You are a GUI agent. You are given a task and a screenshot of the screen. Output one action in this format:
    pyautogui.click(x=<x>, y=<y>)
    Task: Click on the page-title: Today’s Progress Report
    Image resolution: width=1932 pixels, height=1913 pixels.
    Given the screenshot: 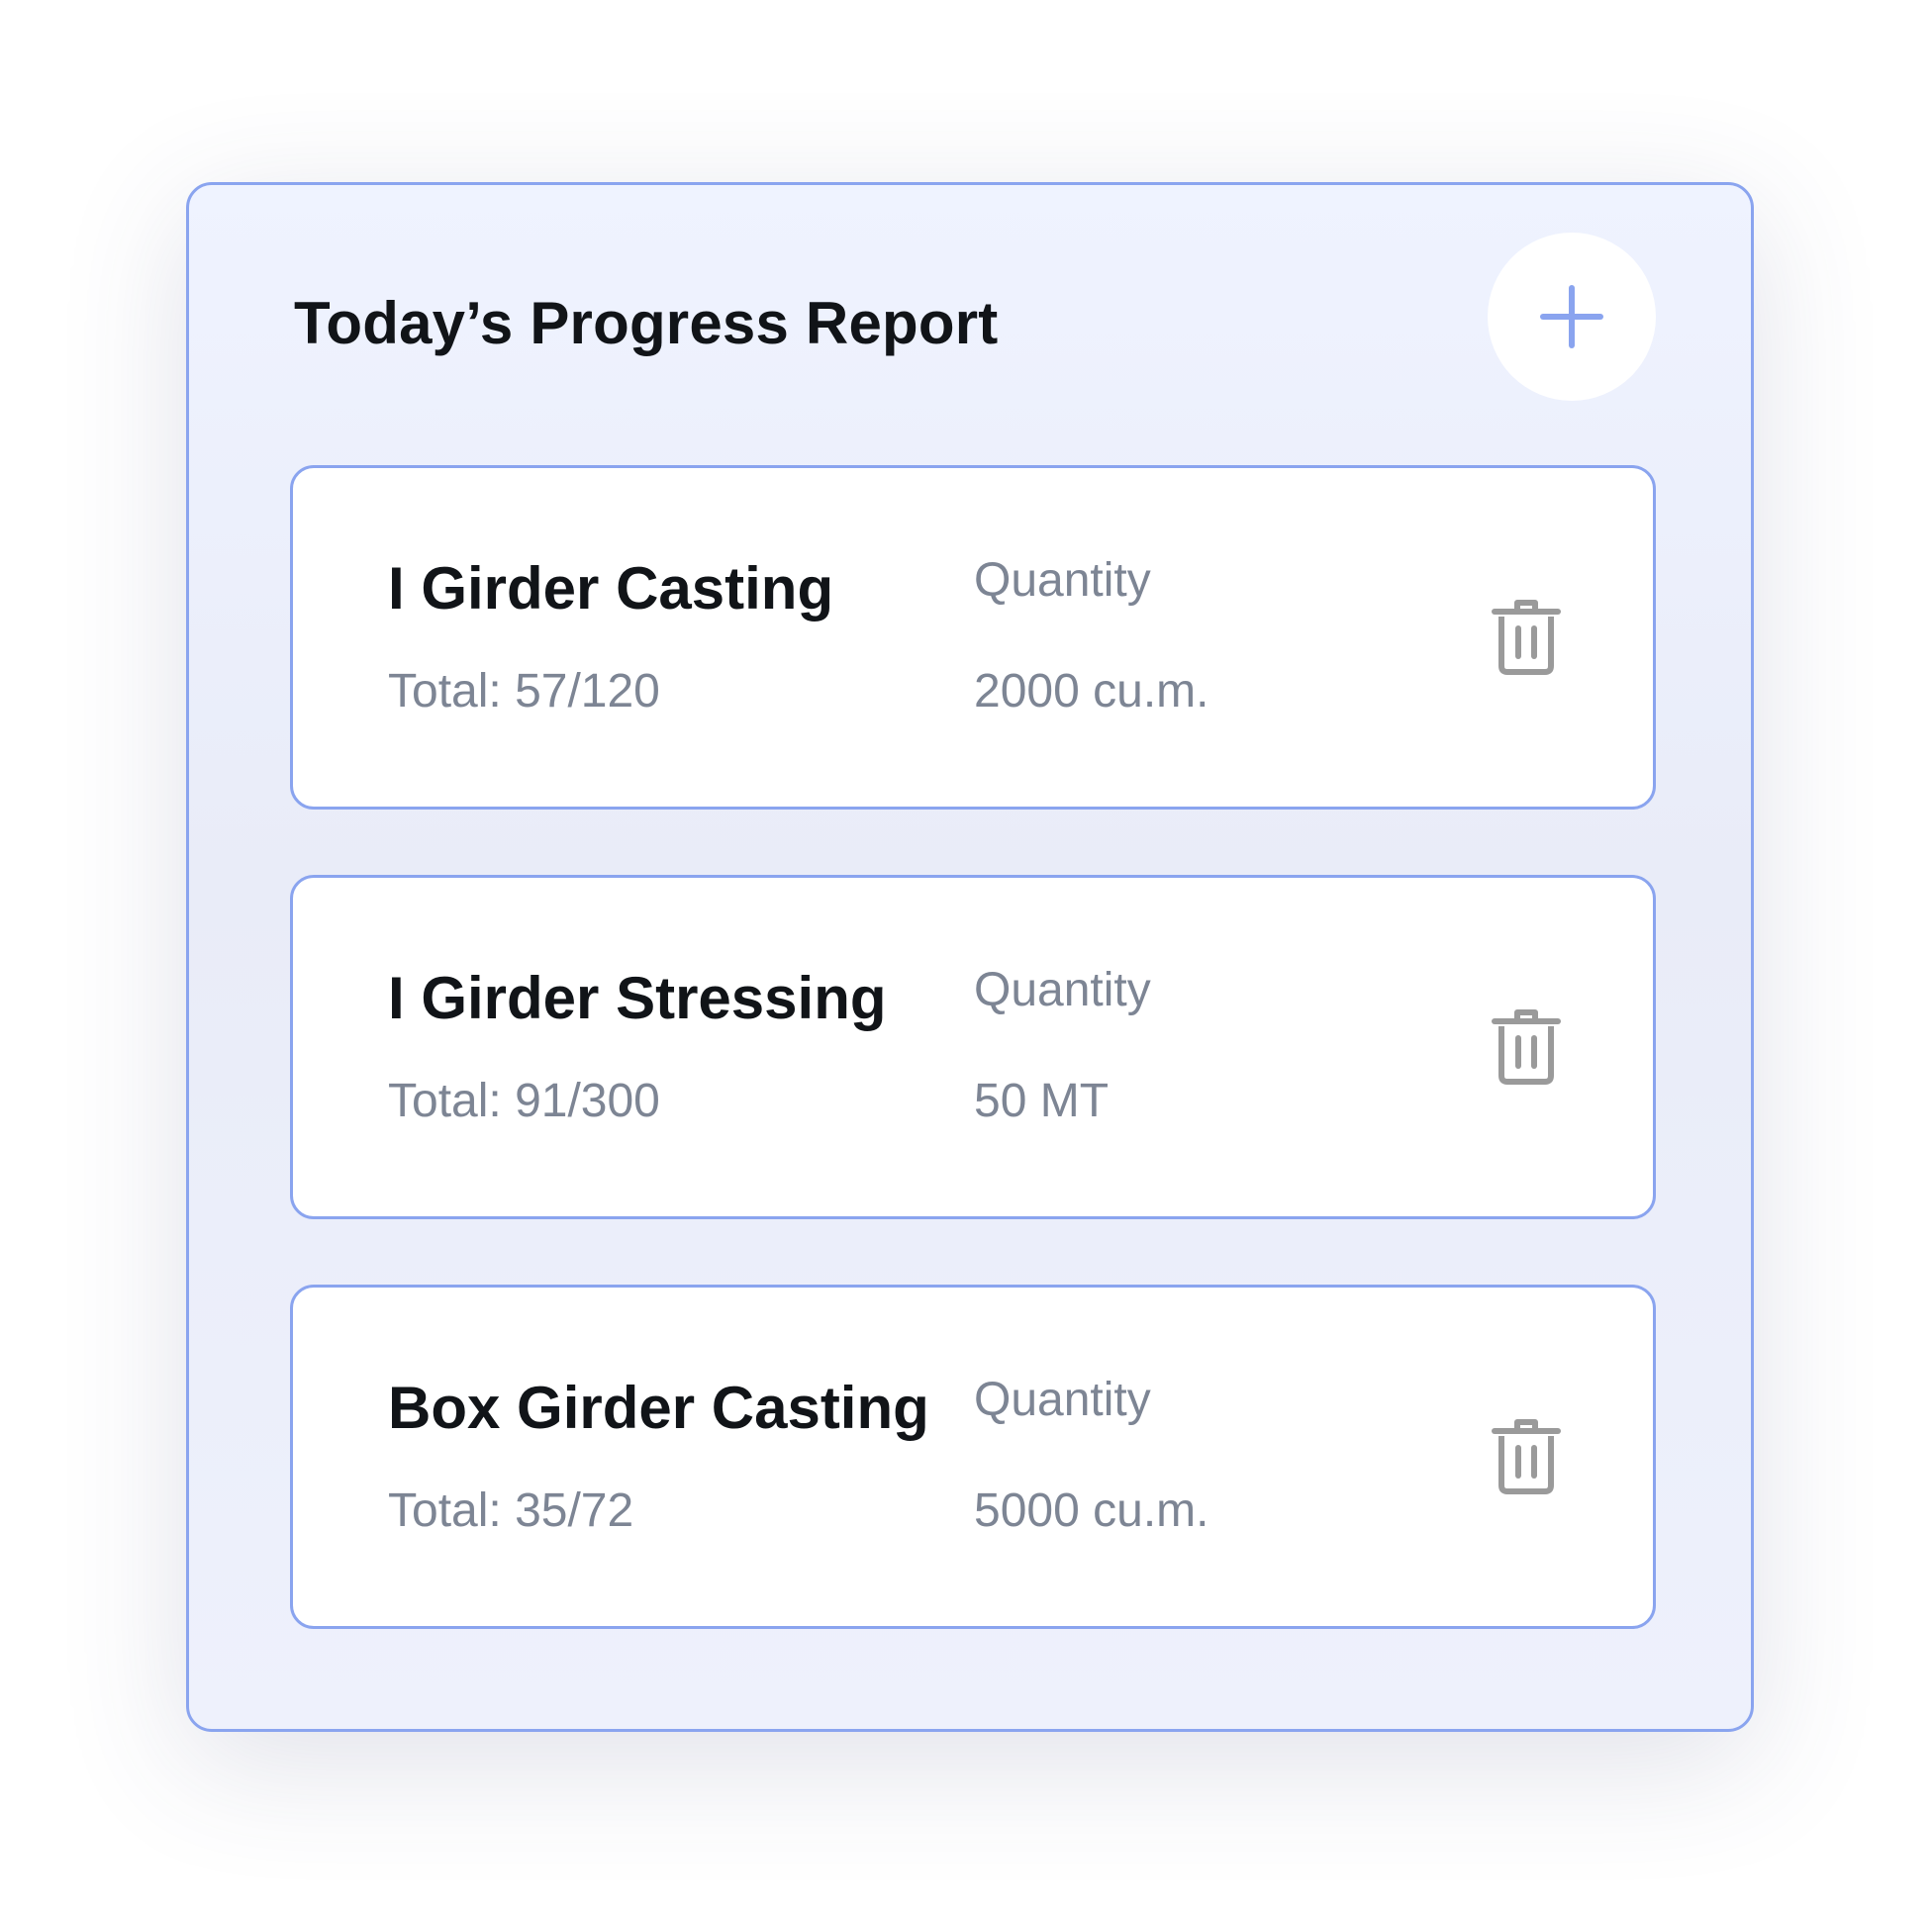 What is the action you would take?
    pyautogui.click(x=646, y=323)
    